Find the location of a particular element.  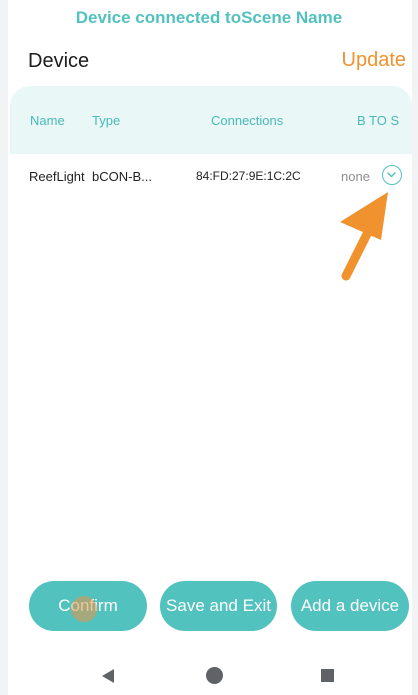

connection-banner: Device connected toScene Name is located at coordinates (209, 17).